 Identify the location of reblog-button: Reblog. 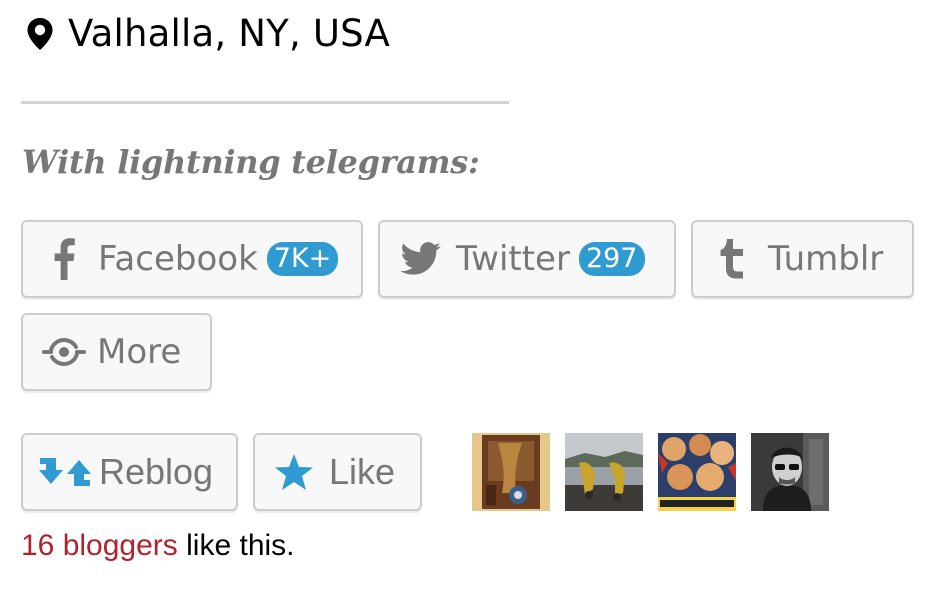
(129, 472).